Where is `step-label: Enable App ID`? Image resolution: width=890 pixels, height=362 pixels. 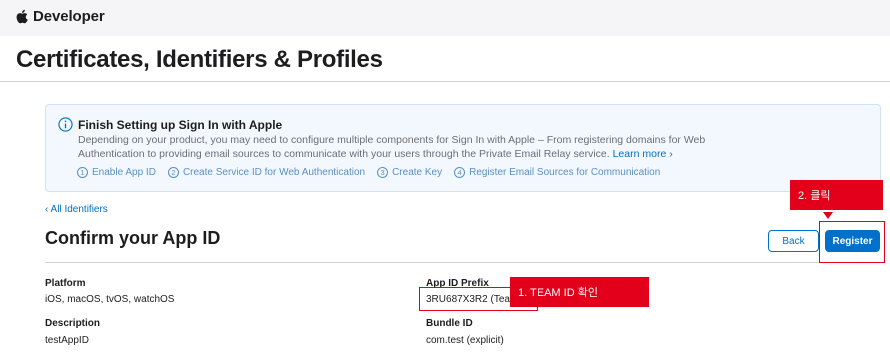
step-label: Enable App ID is located at coordinates (124, 172).